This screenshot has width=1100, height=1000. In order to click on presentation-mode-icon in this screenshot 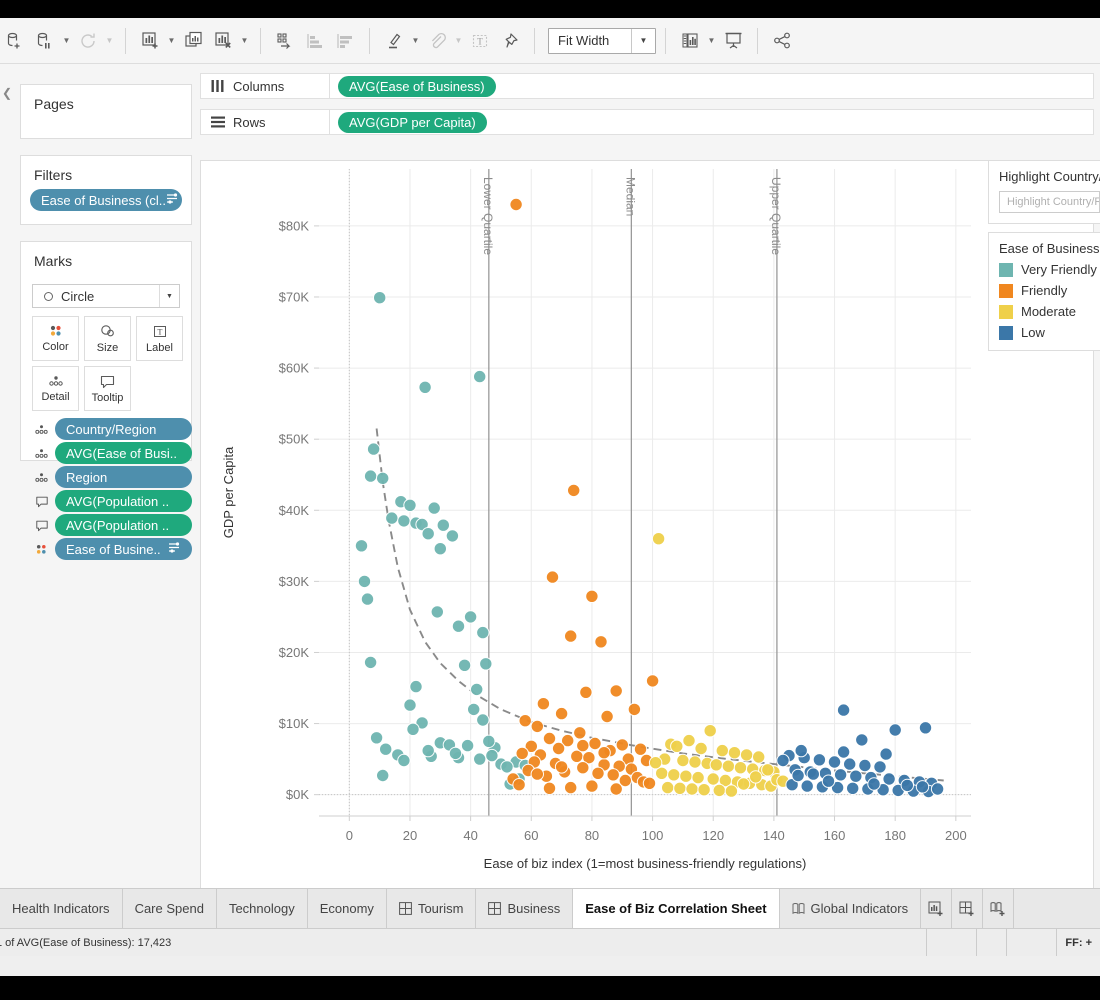, I will do `click(733, 41)`.